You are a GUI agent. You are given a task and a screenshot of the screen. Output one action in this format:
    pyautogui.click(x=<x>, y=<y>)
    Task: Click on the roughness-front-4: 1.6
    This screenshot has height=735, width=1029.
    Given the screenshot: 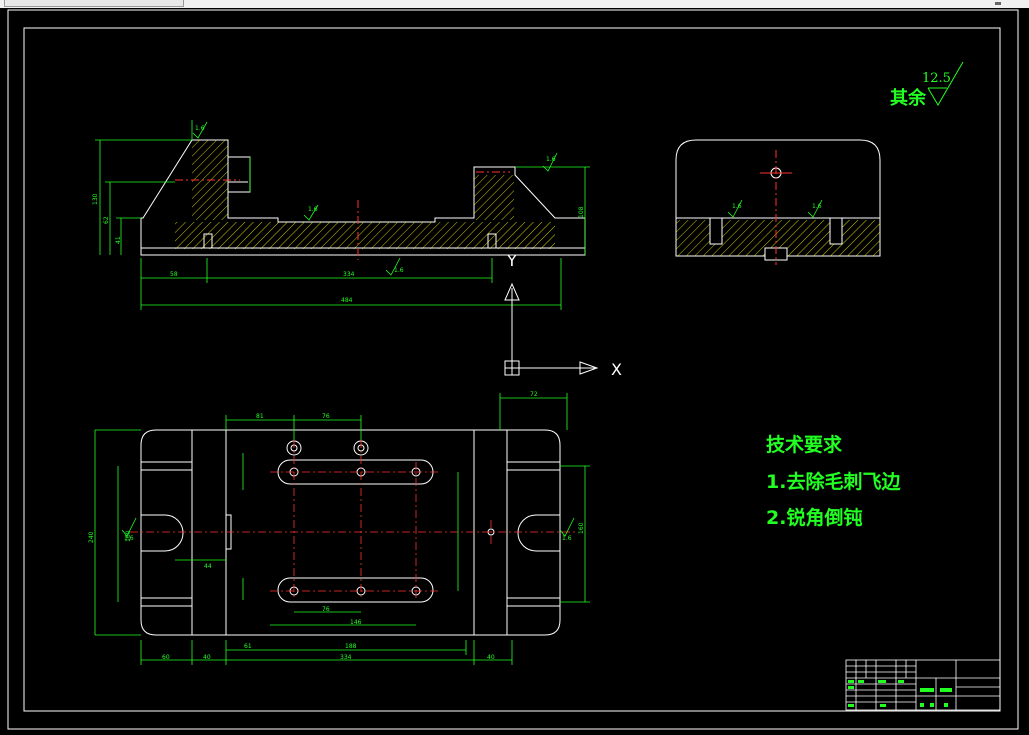 What is the action you would take?
    pyautogui.click(x=200, y=128)
    